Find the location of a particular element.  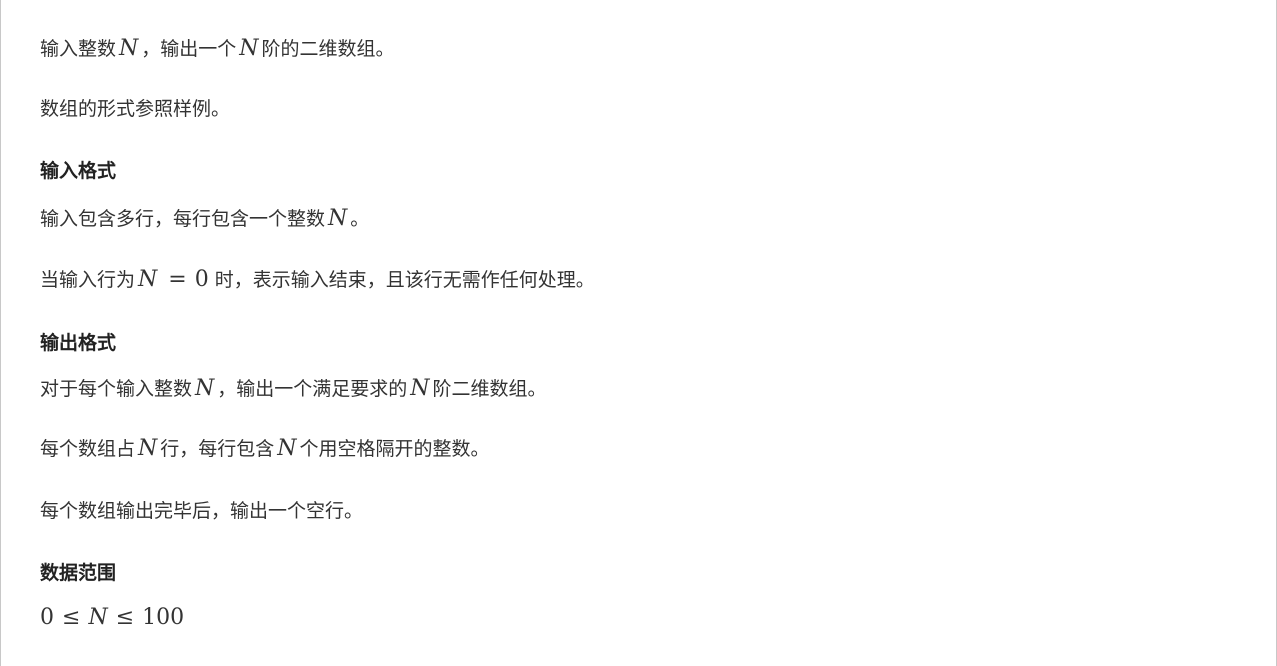

input-line-1: 输入包含多行，每行包含一个整数 N。 is located at coordinates (204, 219).